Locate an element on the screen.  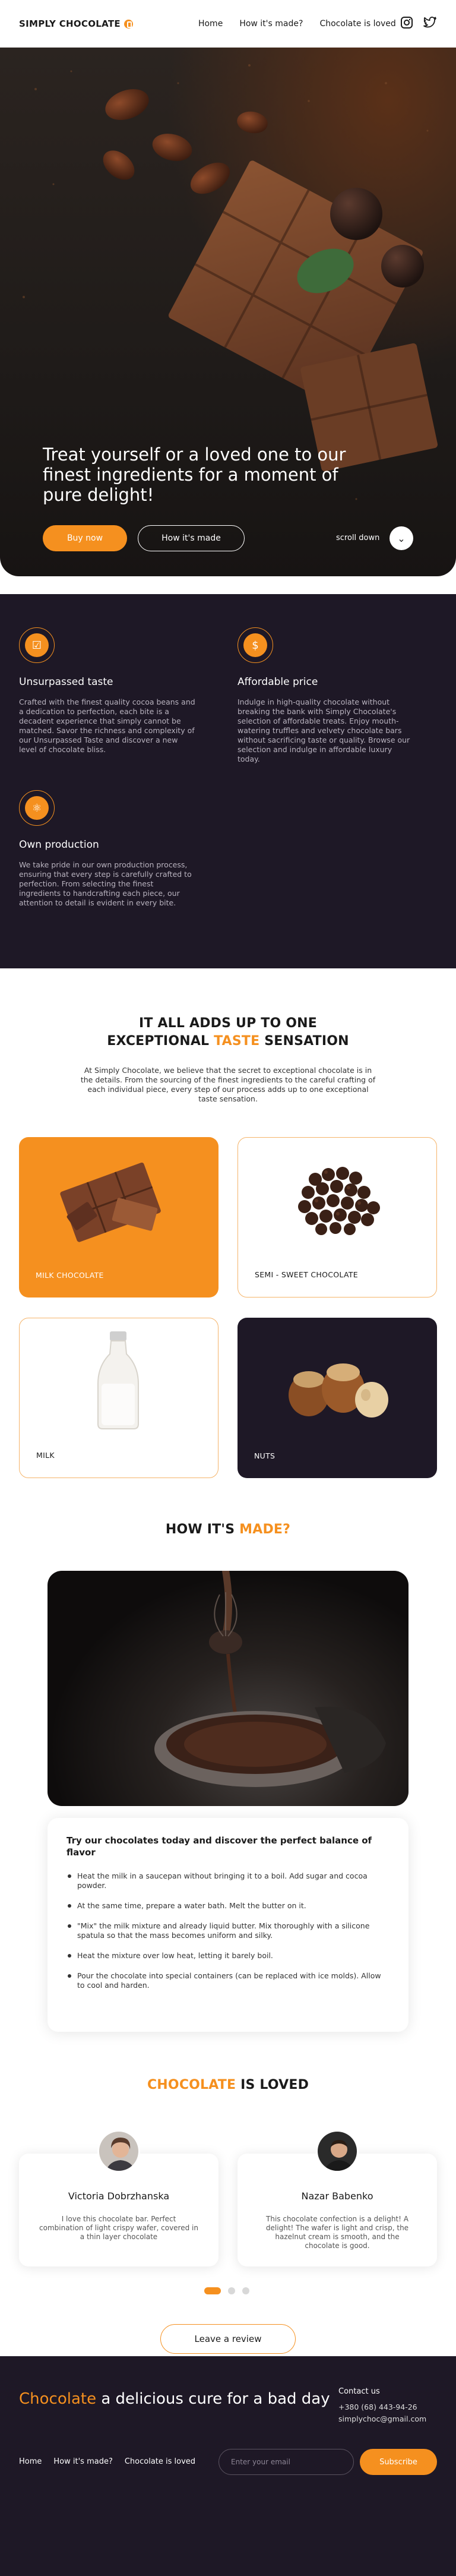
product-card-semi-sweet: SEMI - SWEET CHOCOLATE is located at coordinates (337, 1217).